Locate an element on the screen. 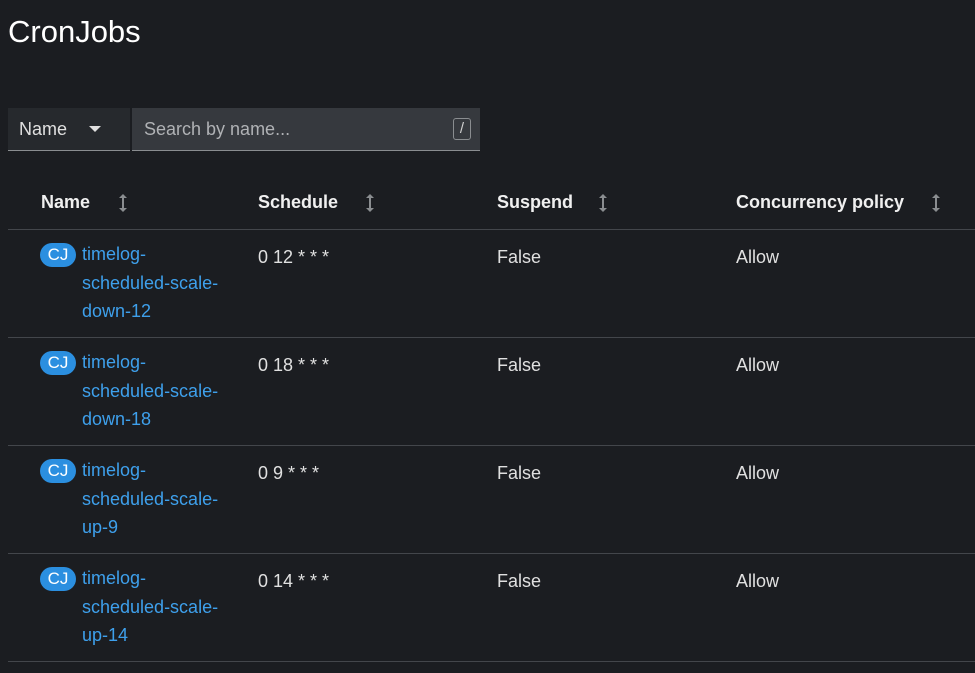 Image resolution: width=975 pixels, height=673 pixels. schedule-cell: 0 9 * * * is located at coordinates (289, 473).